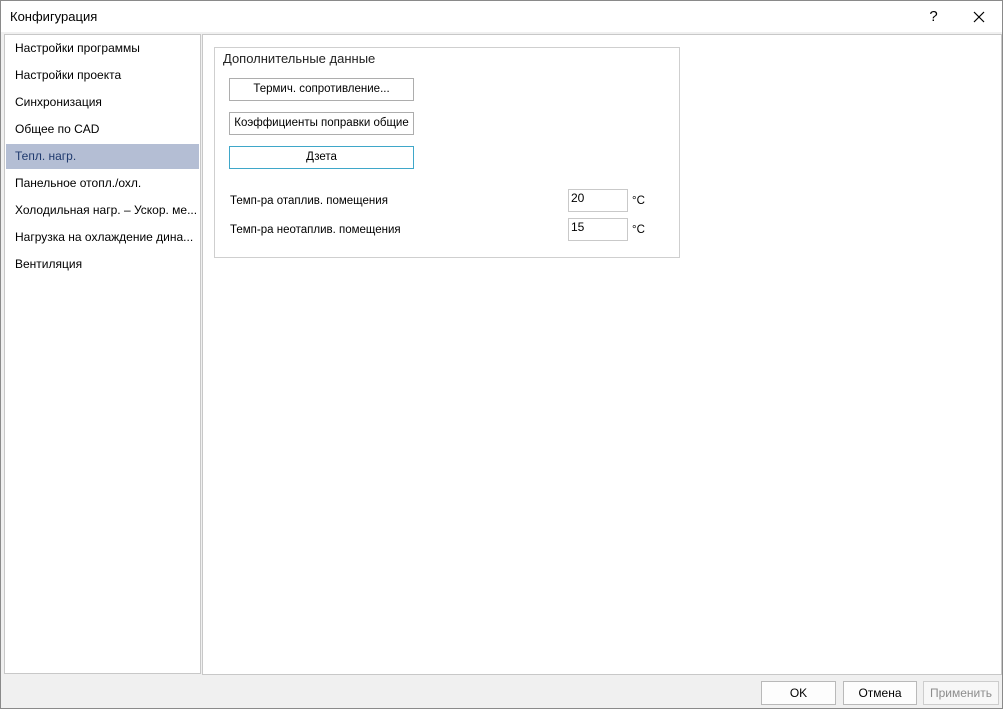 The image size is (1003, 709). What do you see at coordinates (102, 48) in the screenshot?
I see `sidebar-item-program-settings: Настройки программы` at bounding box center [102, 48].